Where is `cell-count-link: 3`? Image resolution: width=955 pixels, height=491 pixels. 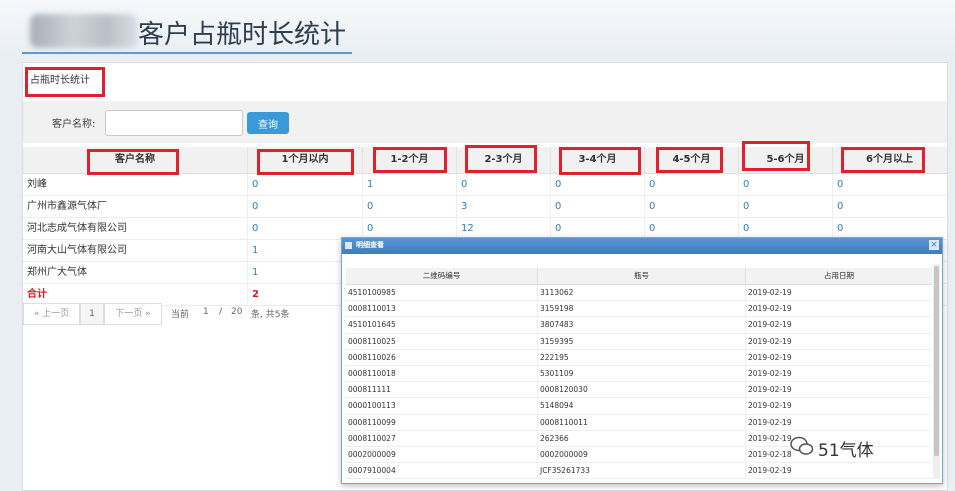
cell-count-link: 3 is located at coordinates (504, 206).